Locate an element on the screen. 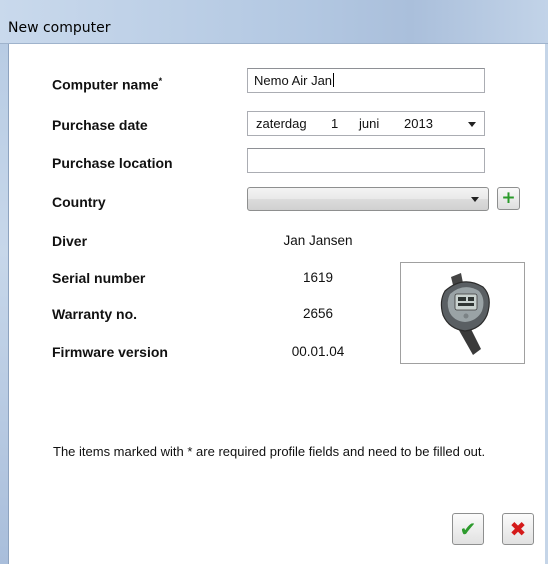  required-marker: * is located at coordinates (160, 81).